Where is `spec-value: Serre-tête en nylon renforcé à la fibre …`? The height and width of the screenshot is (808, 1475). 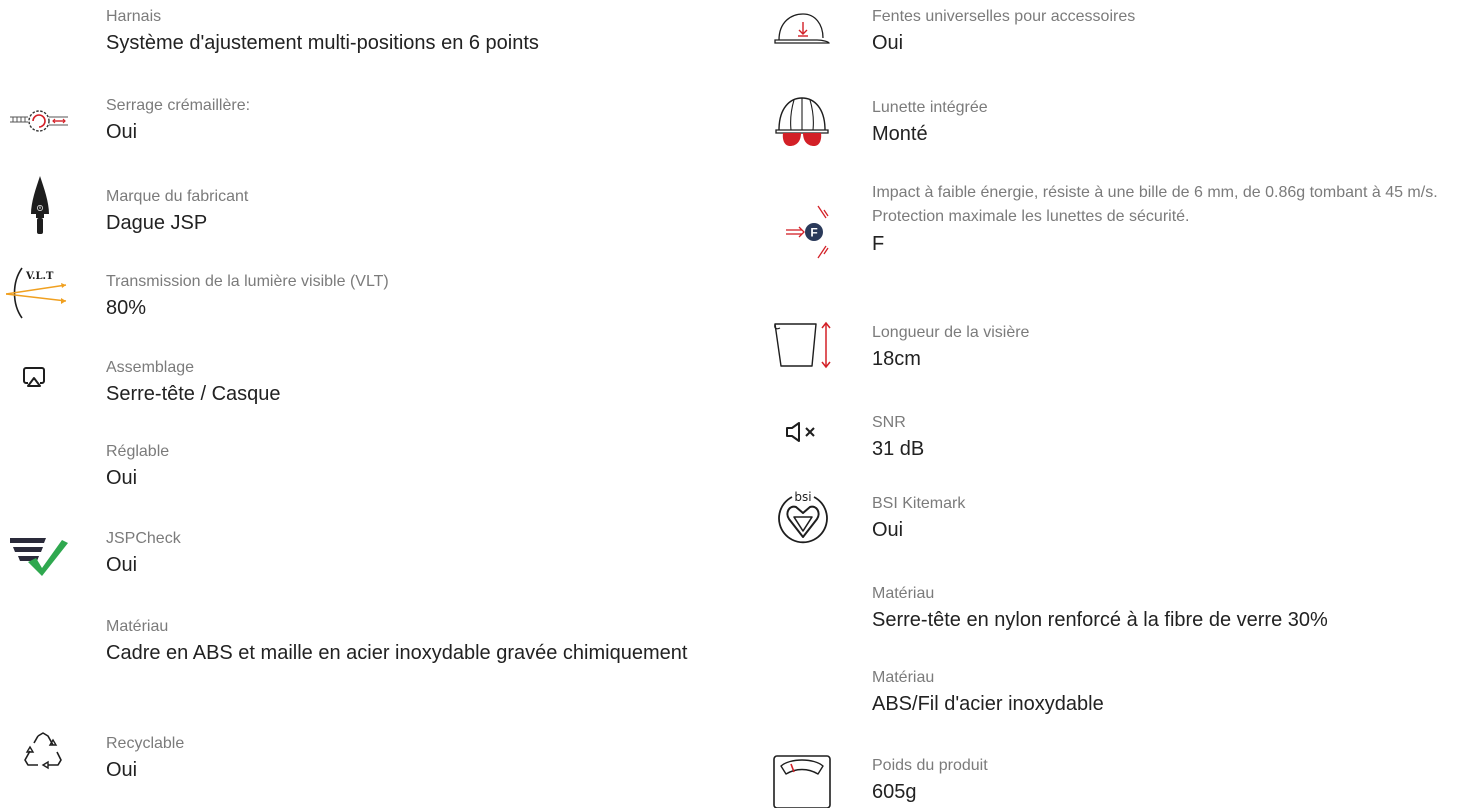
spec-value: Serre-tête en nylon renforcé à la fibre … is located at coordinates (1100, 620).